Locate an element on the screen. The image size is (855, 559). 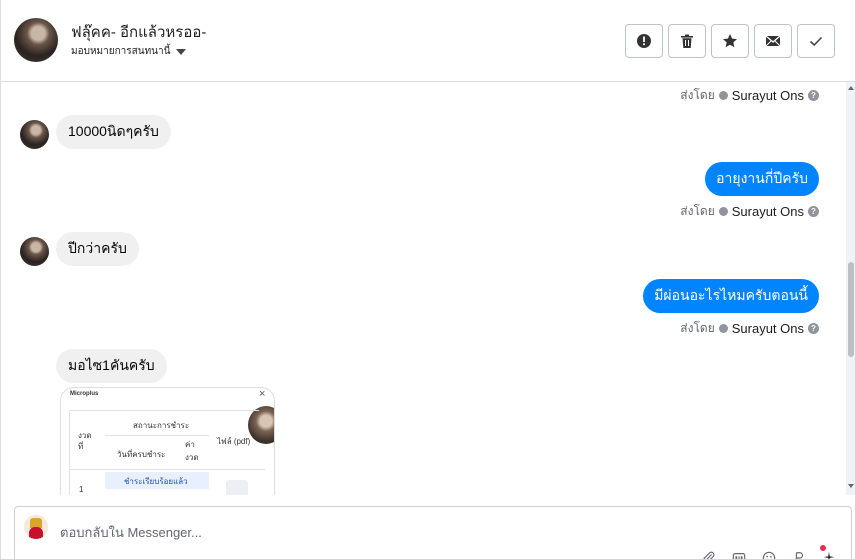
mark-done-button is located at coordinates (816, 41).